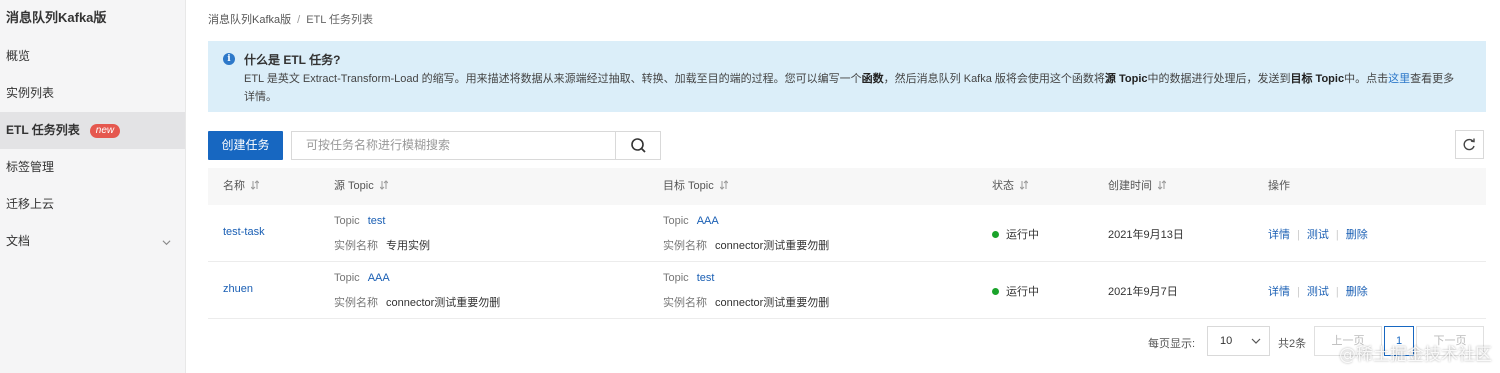 The height and width of the screenshot is (373, 1500). What do you see at coordinates (453, 145) in the screenshot?
I see `search-input: 可按任务名称进行模糊搜索` at bounding box center [453, 145].